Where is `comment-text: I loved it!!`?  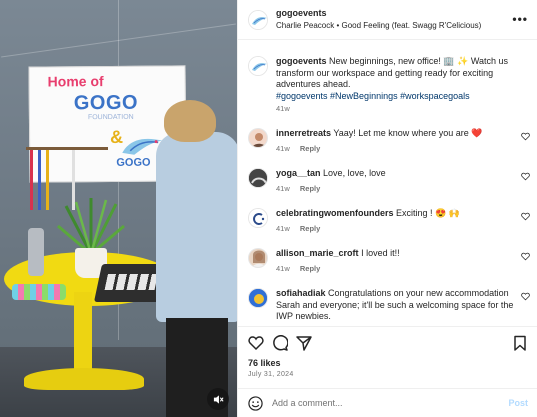
comment-text: I loved it!! is located at coordinates (380, 253).